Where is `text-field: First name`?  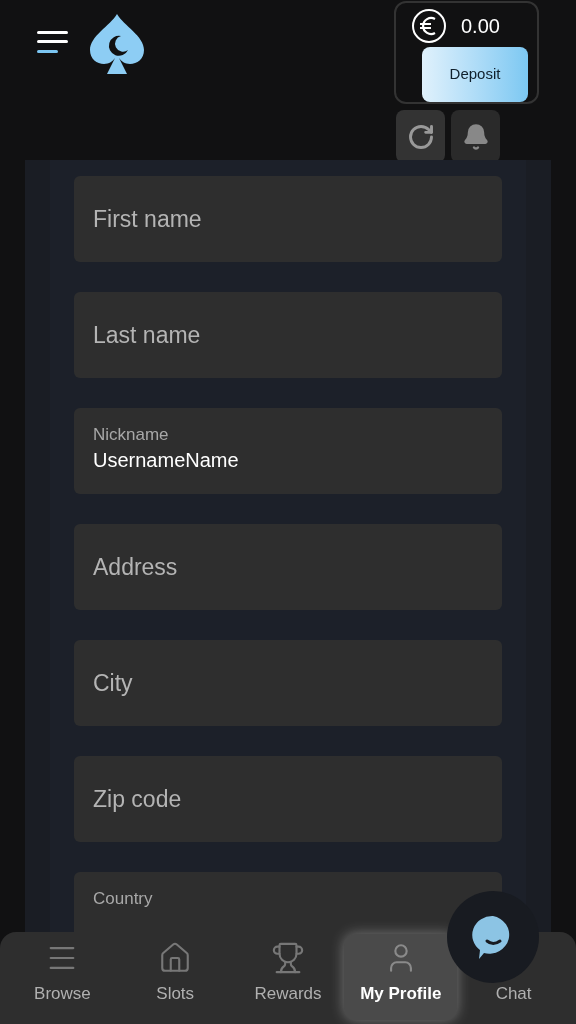
text-field: First name is located at coordinates (288, 219).